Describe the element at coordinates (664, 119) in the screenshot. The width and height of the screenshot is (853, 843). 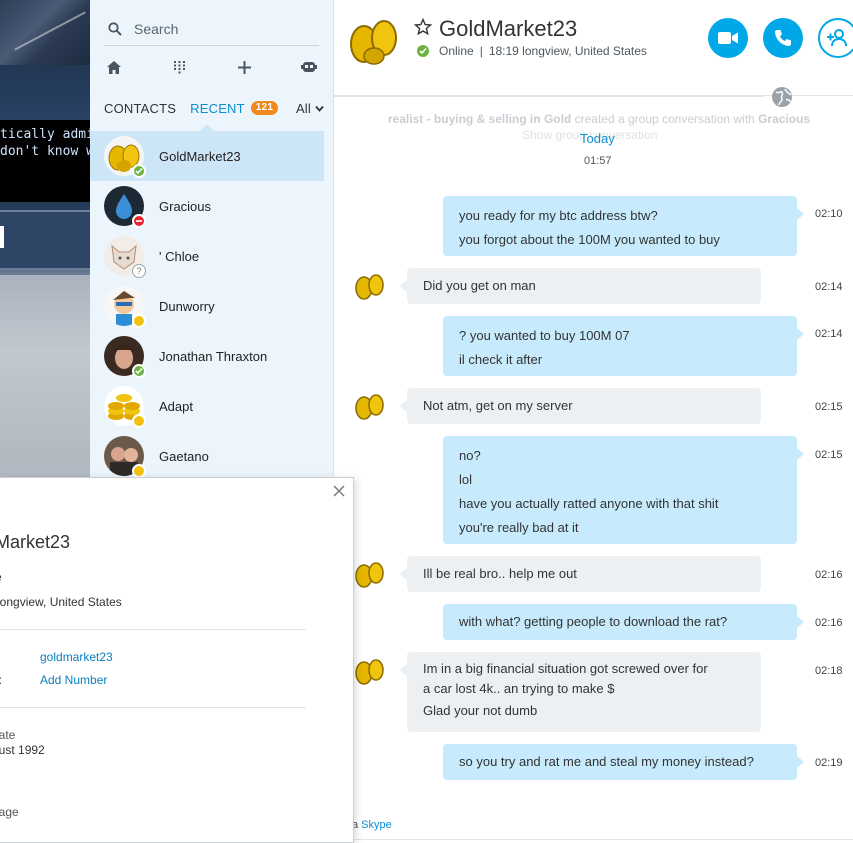
I see `system-note-suffix: created a group conversation with` at that location.